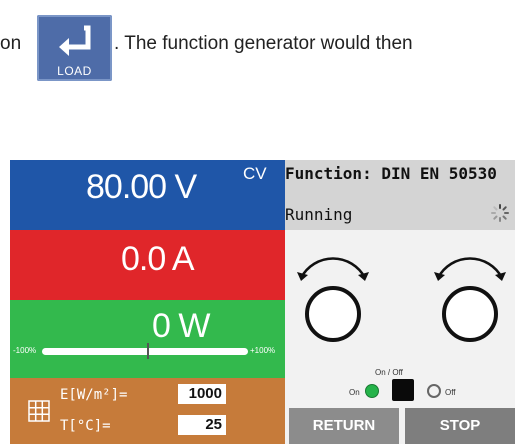 This screenshot has width=524, height=444. What do you see at coordinates (354, 392) in the screenshot?
I see `on-label: On` at bounding box center [354, 392].